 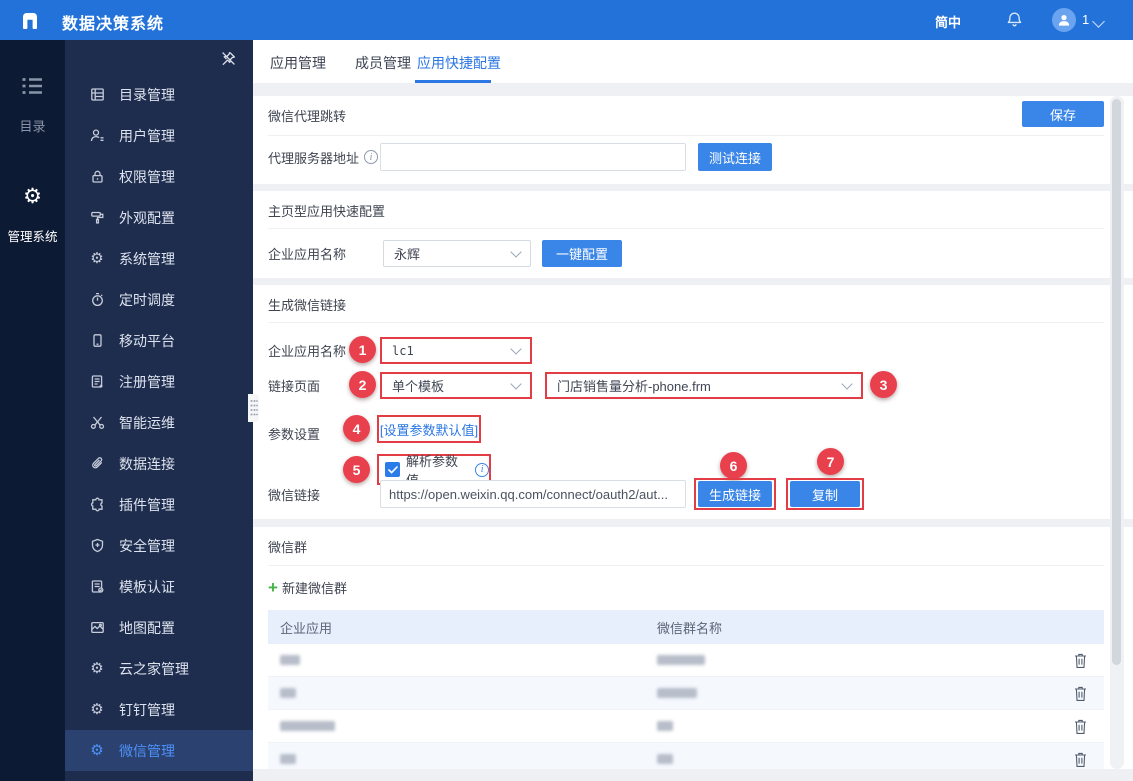 What do you see at coordinates (383, 63) in the screenshot?
I see `tab-member-management: 成员管理` at bounding box center [383, 63].